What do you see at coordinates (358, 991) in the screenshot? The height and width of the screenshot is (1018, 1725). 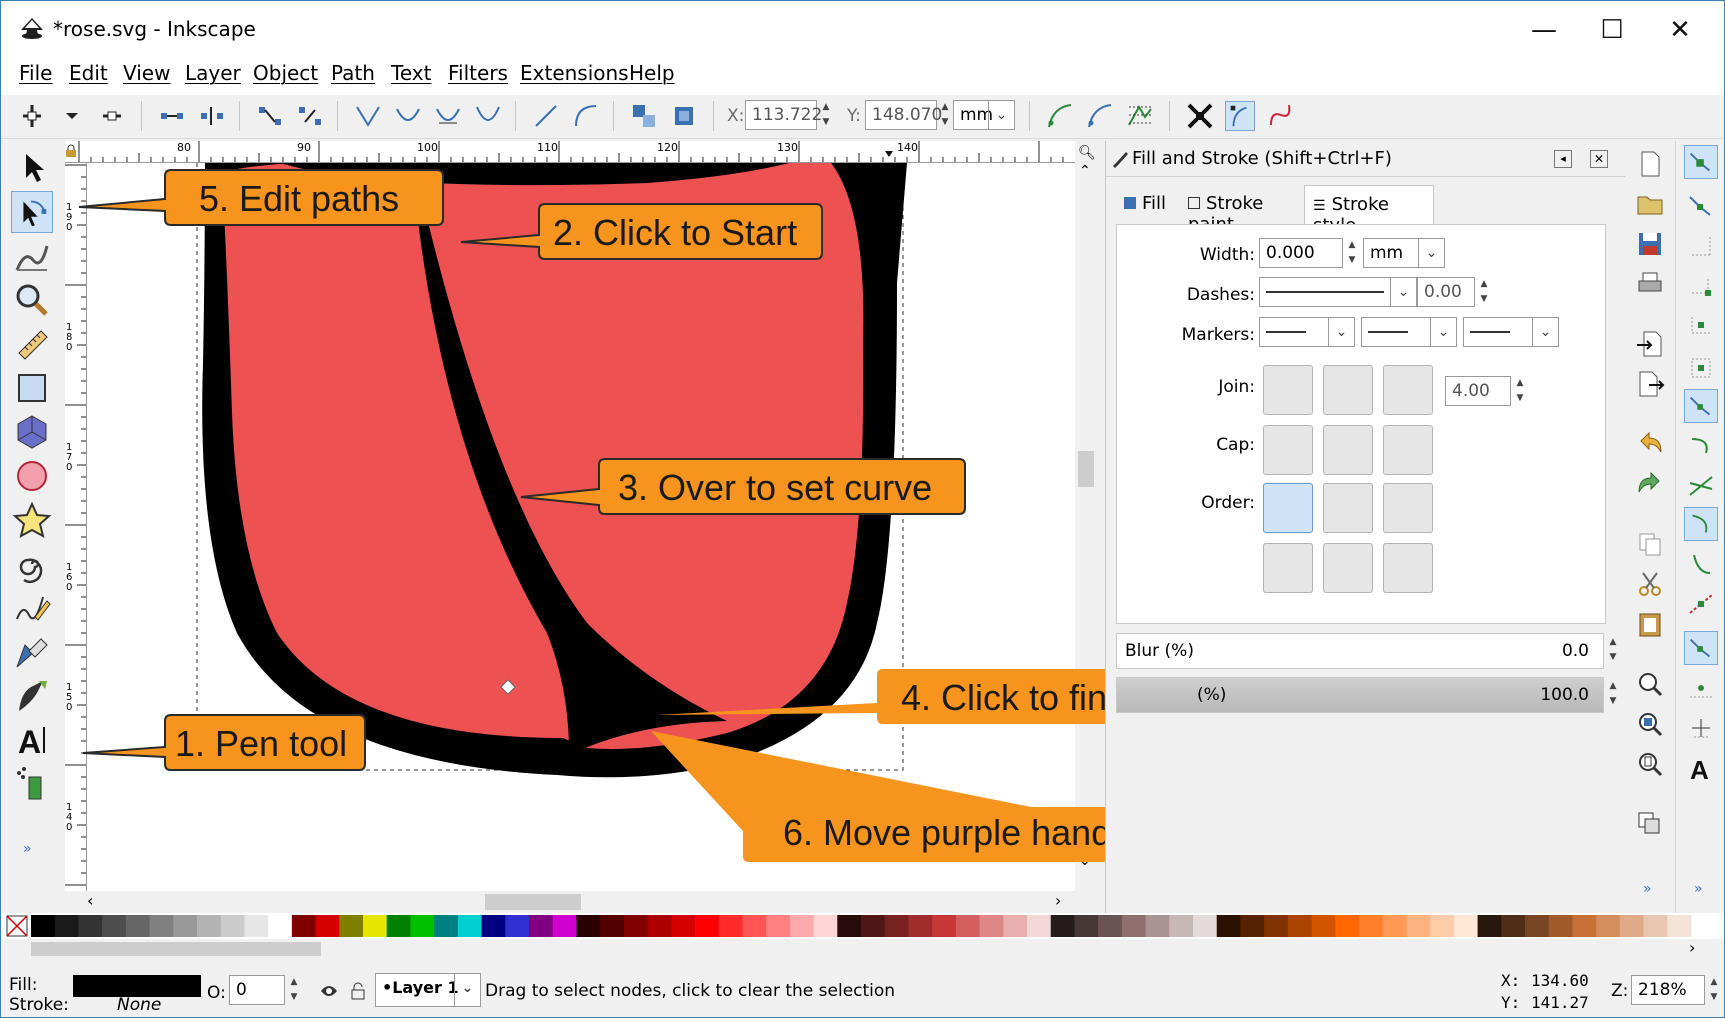 I see `layer-lock-icon` at bounding box center [358, 991].